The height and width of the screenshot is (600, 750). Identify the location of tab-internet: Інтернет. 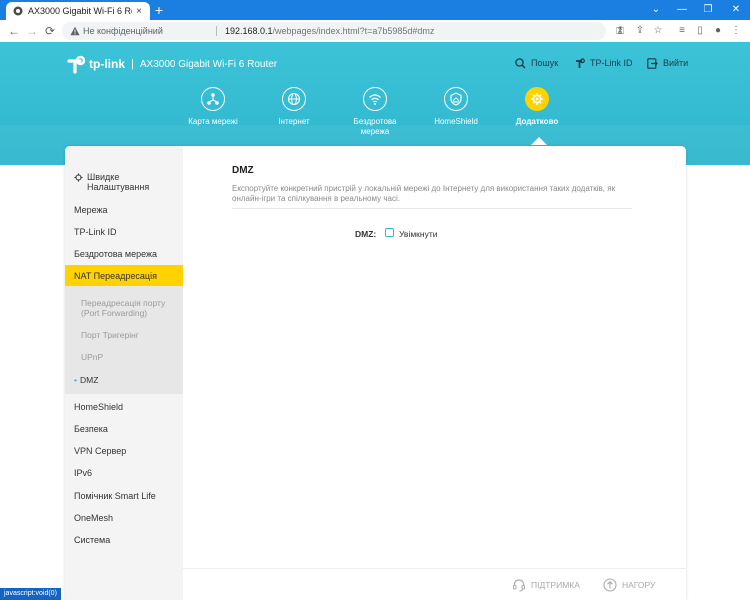
(294, 107).